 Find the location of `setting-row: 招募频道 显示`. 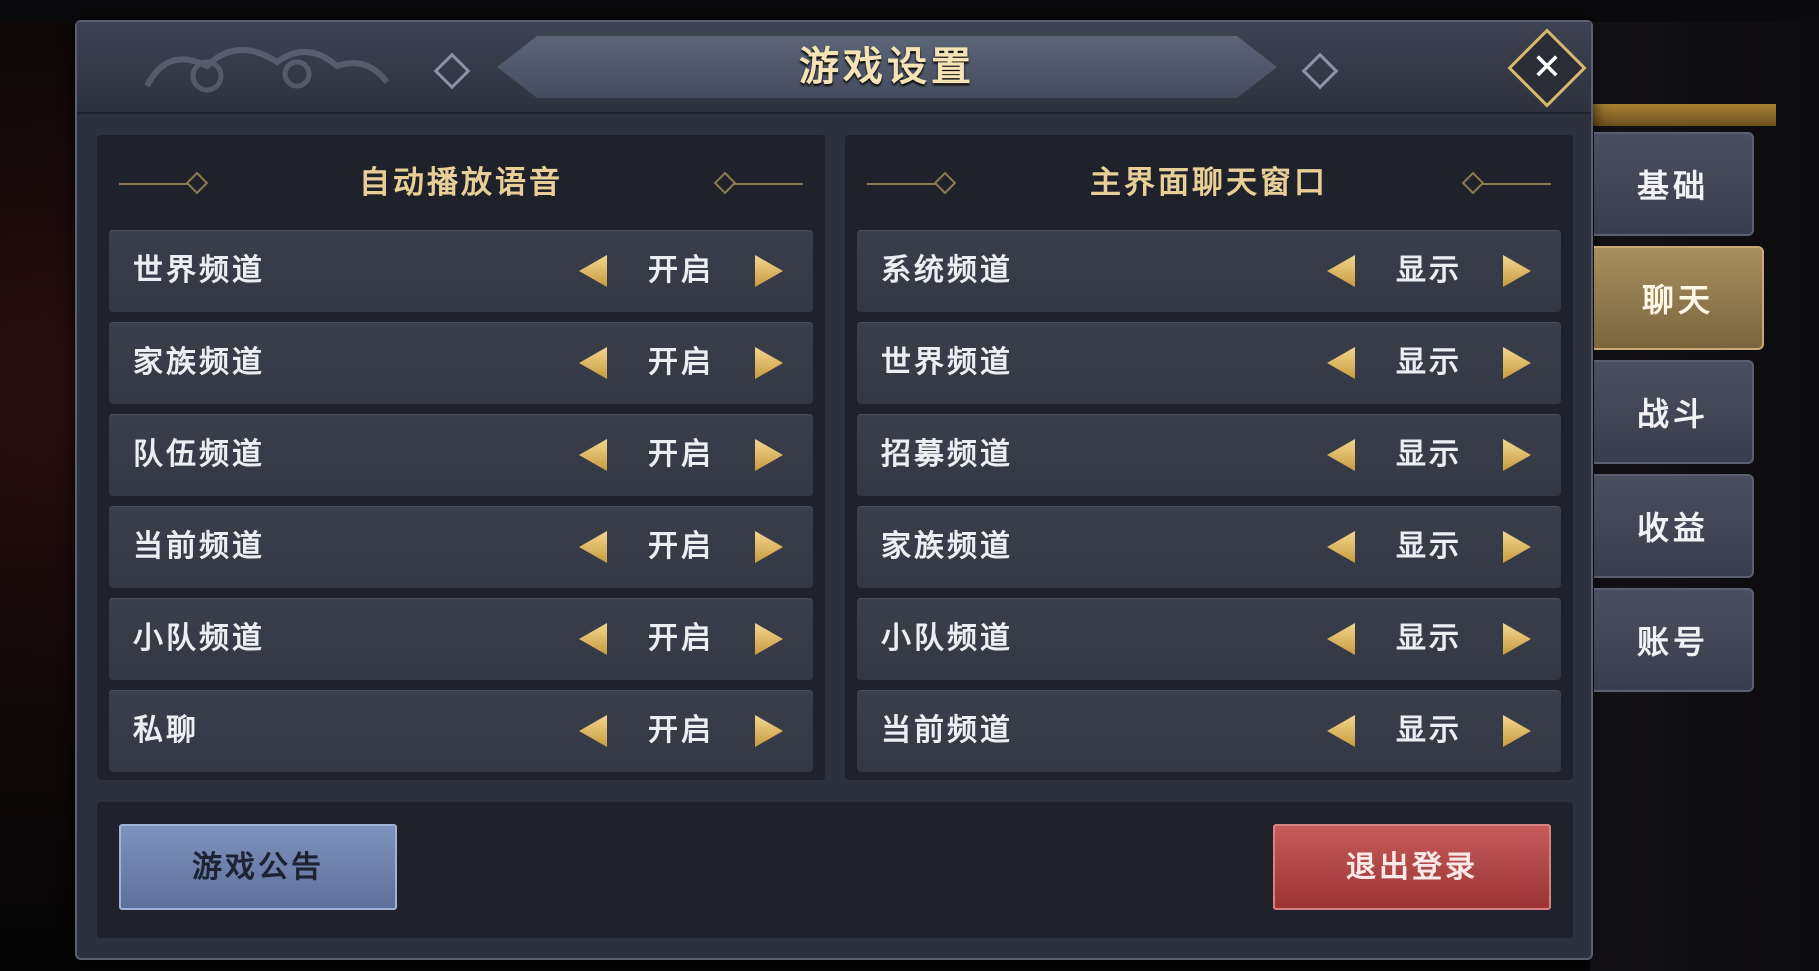

setting-row: 招募频道 显示 is located at coordinates (1209, 455).